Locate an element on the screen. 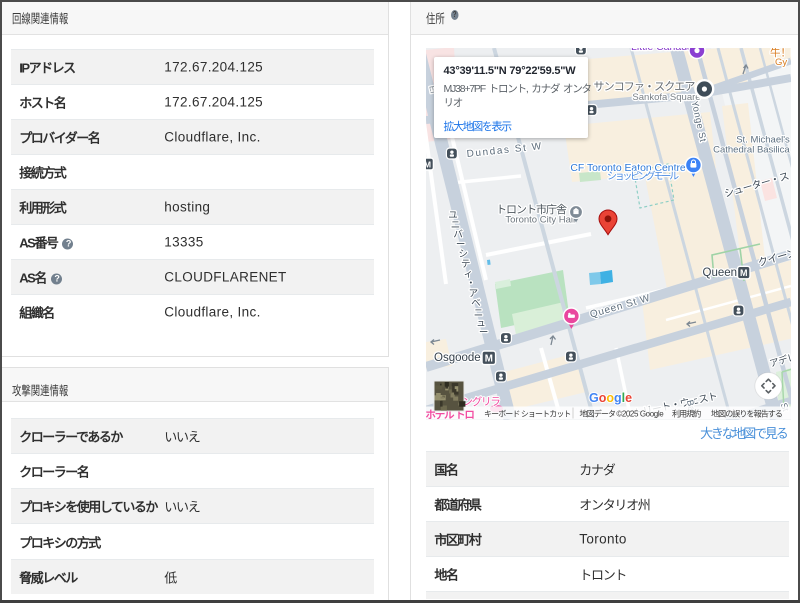  svg-text: 利用規約 is located at coordinates (686, 414).